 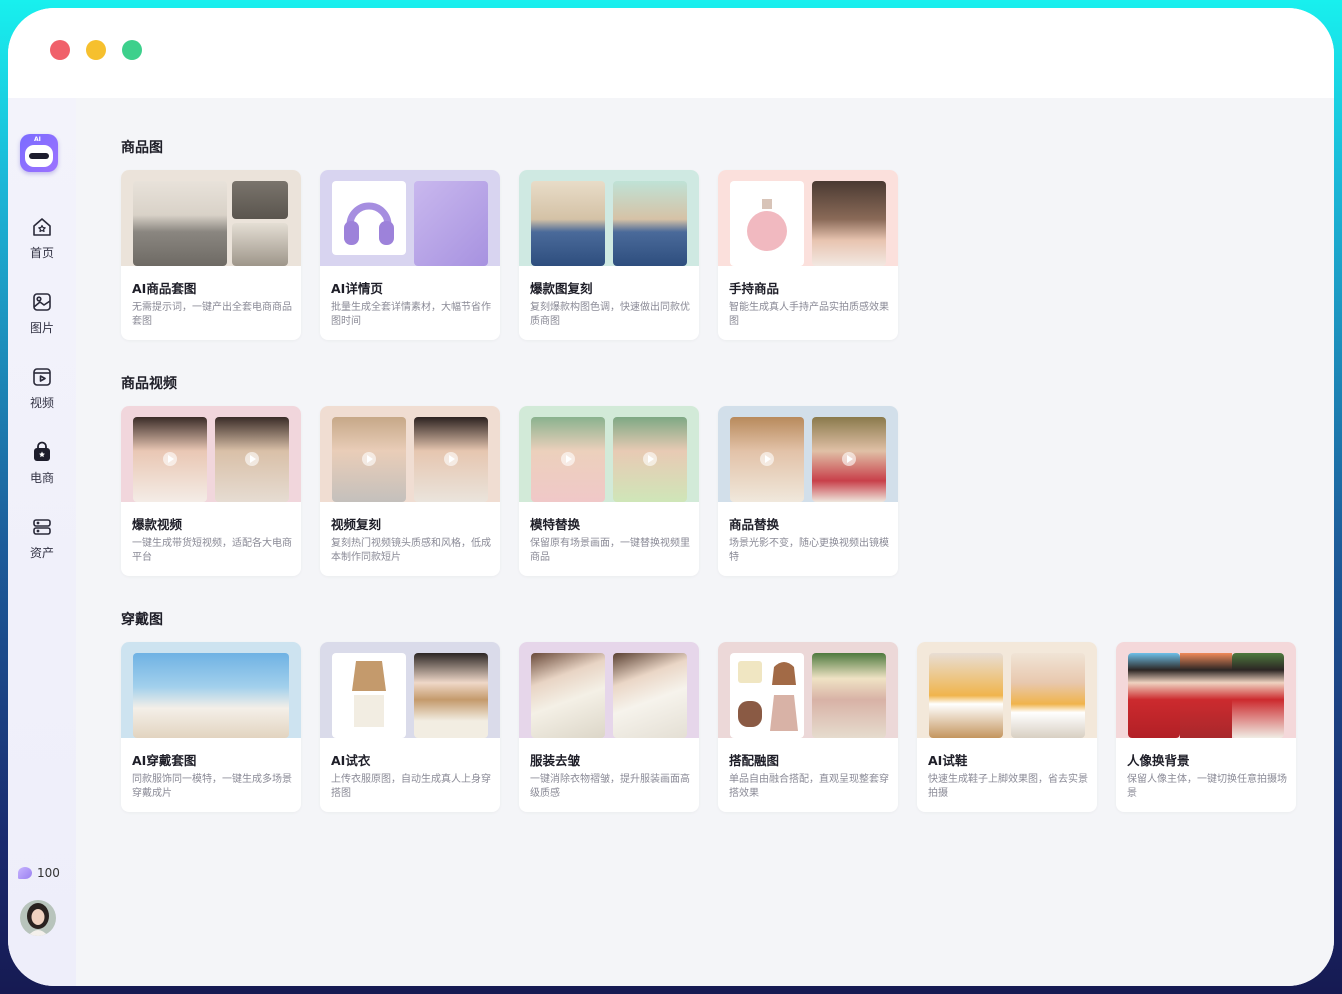 I want to click on image-icon, so click(x=42, y=302).